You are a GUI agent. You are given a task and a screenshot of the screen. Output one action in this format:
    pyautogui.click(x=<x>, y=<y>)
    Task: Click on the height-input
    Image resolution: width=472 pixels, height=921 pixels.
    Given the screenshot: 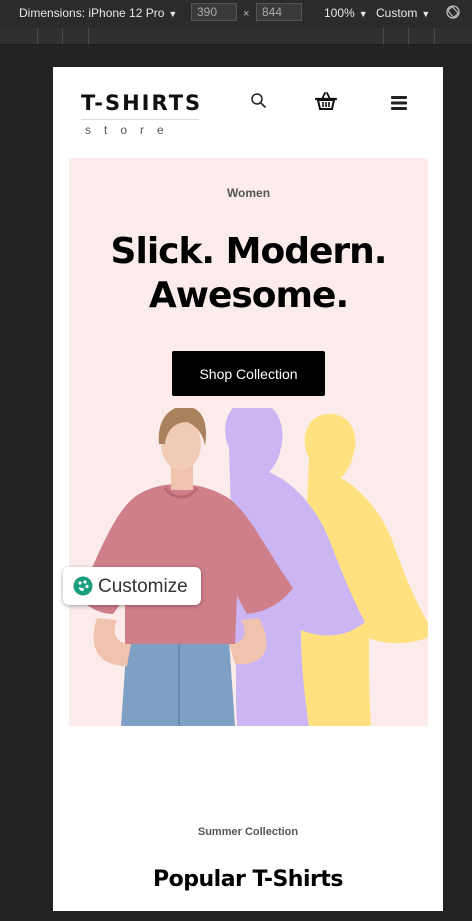 What is the action you would take?
    pyautogui.click(x=279, y=12)
    